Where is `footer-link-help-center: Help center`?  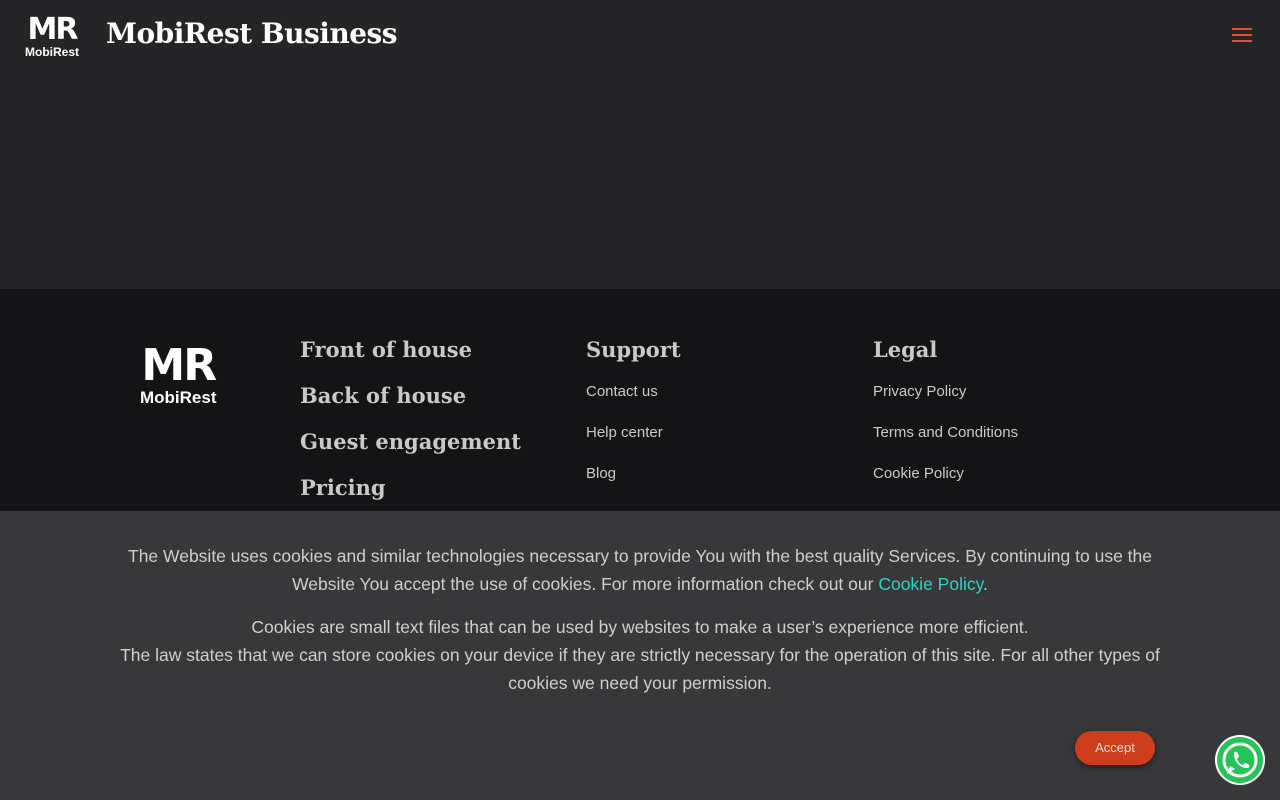
footer-link-help-center: Help center is located at coordinates (633, 444).